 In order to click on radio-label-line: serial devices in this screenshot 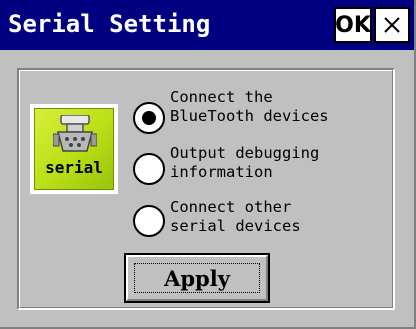, I will do `click(235, 226)`.